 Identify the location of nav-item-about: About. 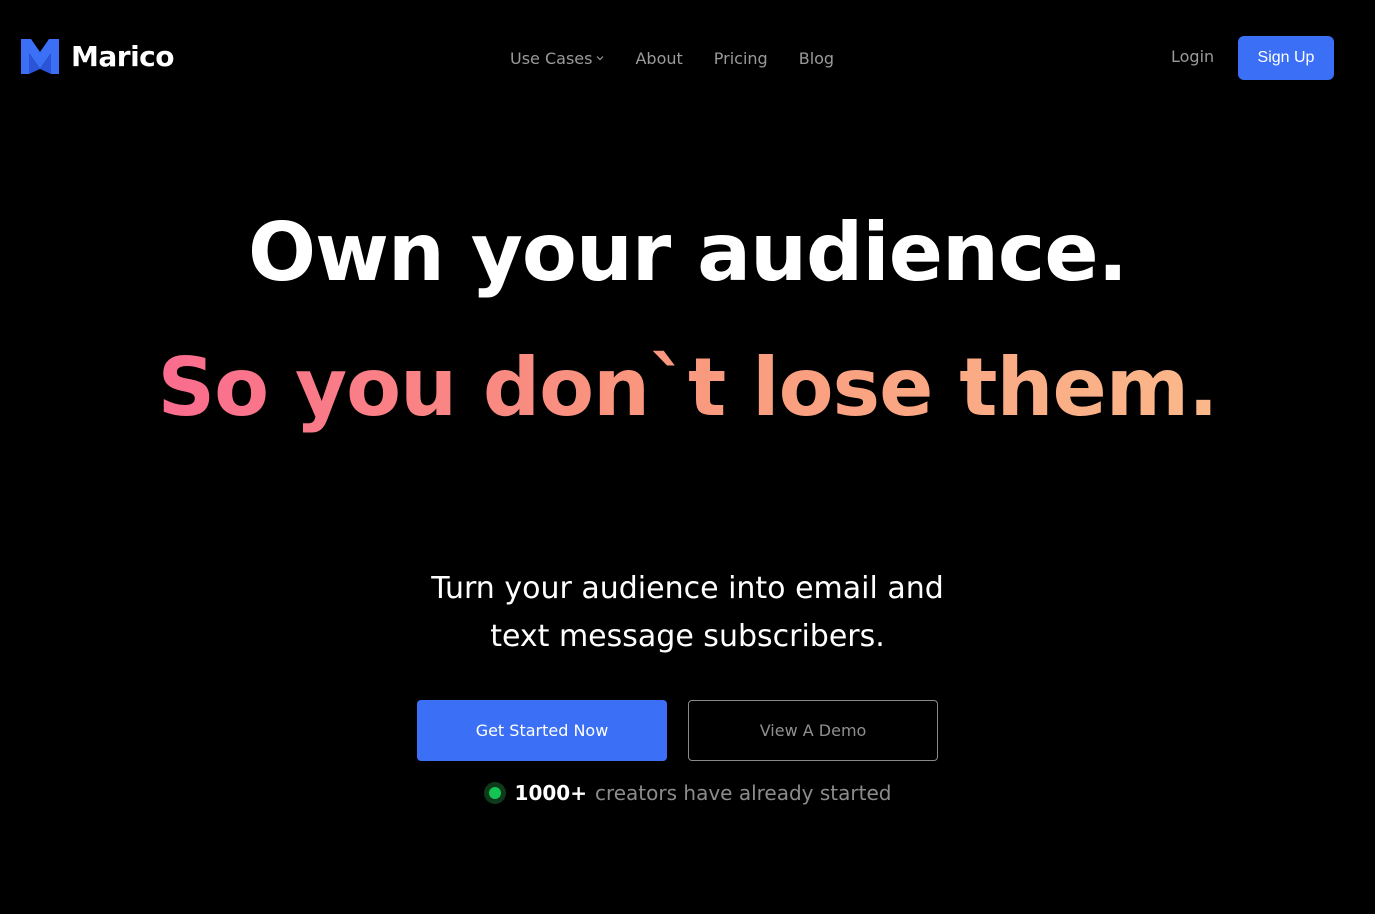
(658, 58).